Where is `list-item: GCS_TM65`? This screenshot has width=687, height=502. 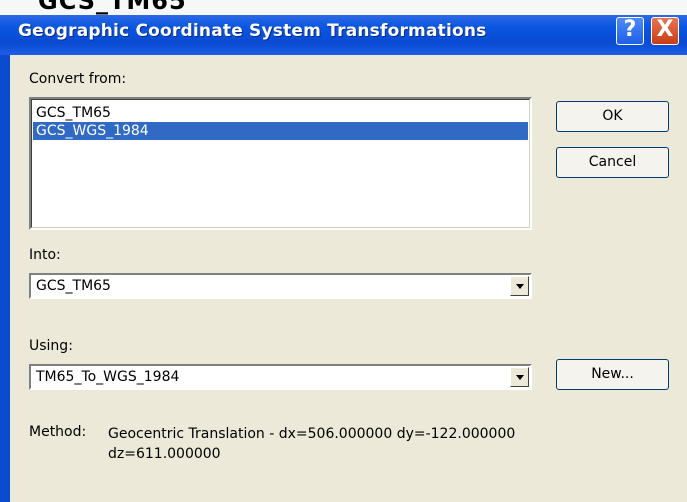
list-item: GCS_TM65 is located at coordinates (280, 113).